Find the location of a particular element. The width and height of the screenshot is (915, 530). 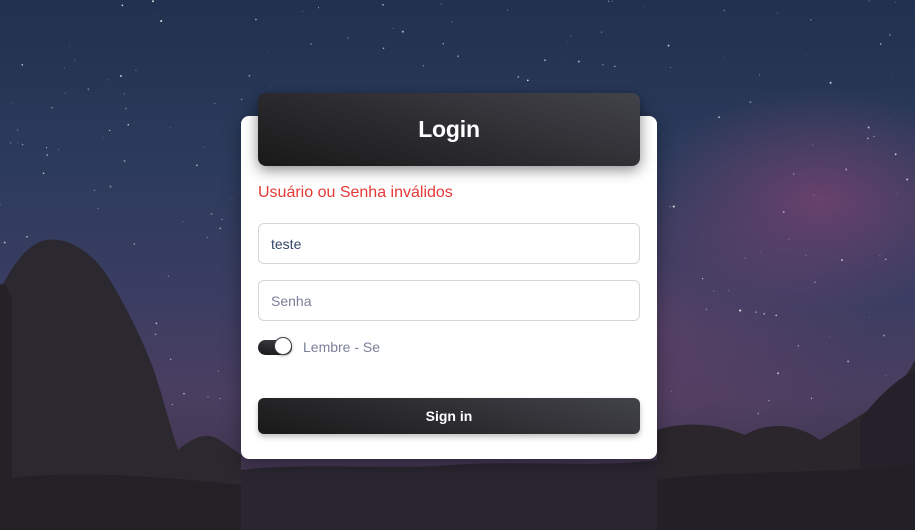

sign-in-button: Sign in is located at coordinates (449, 416).